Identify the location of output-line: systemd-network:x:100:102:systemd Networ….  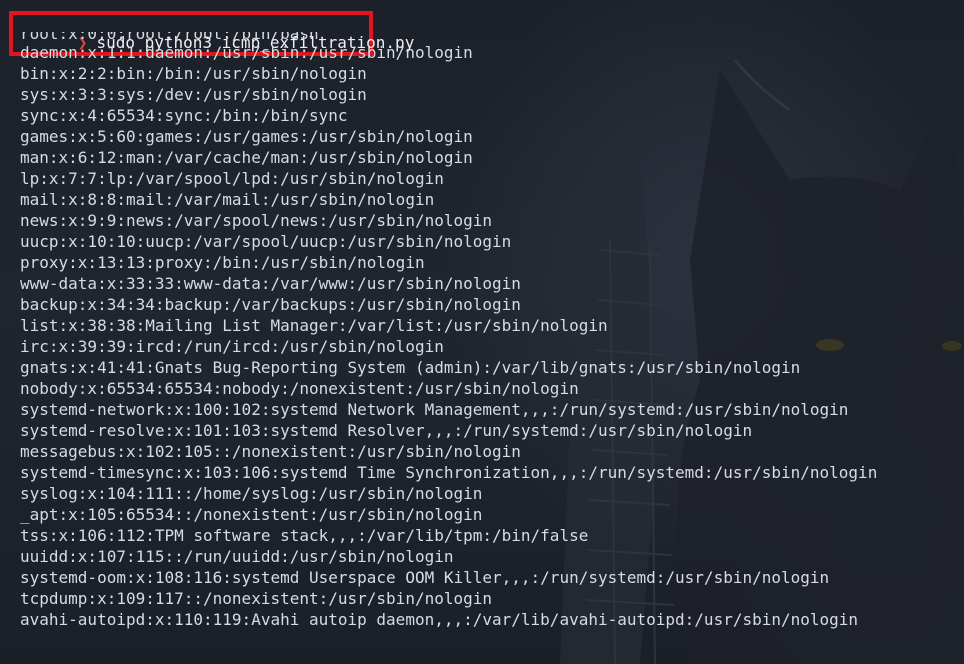
(434, 409).